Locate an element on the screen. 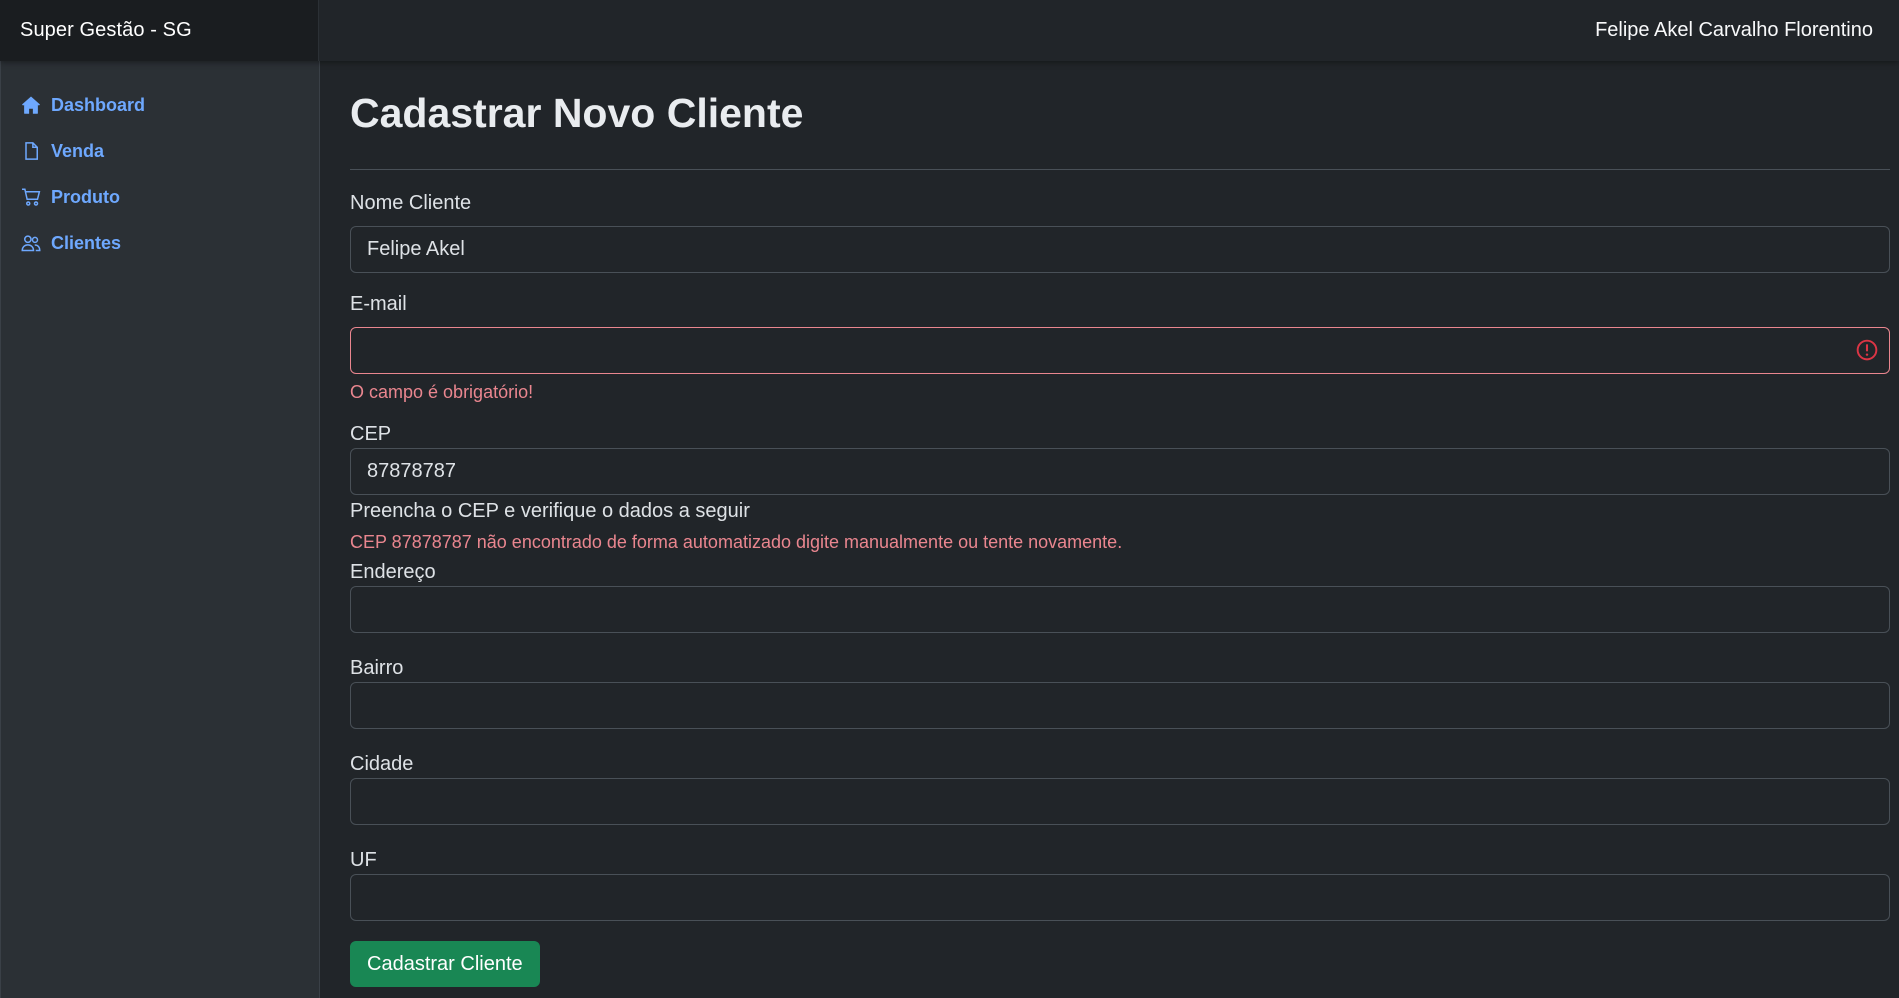  sidebar-item-dashboard: Dashboard is located at coordinates (160, 105).